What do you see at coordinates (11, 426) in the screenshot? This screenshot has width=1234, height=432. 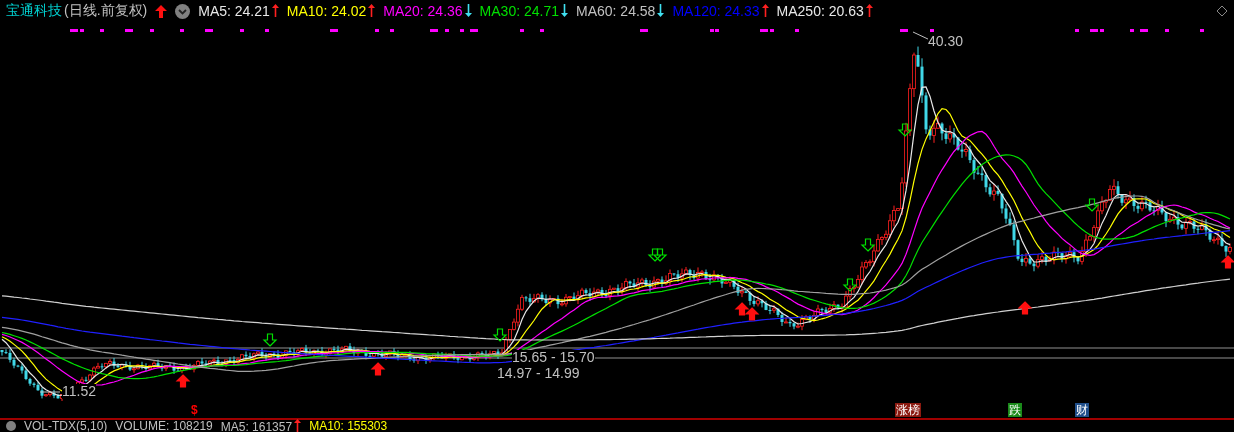 I see `circle-icon` at bounding box center [11, 426].